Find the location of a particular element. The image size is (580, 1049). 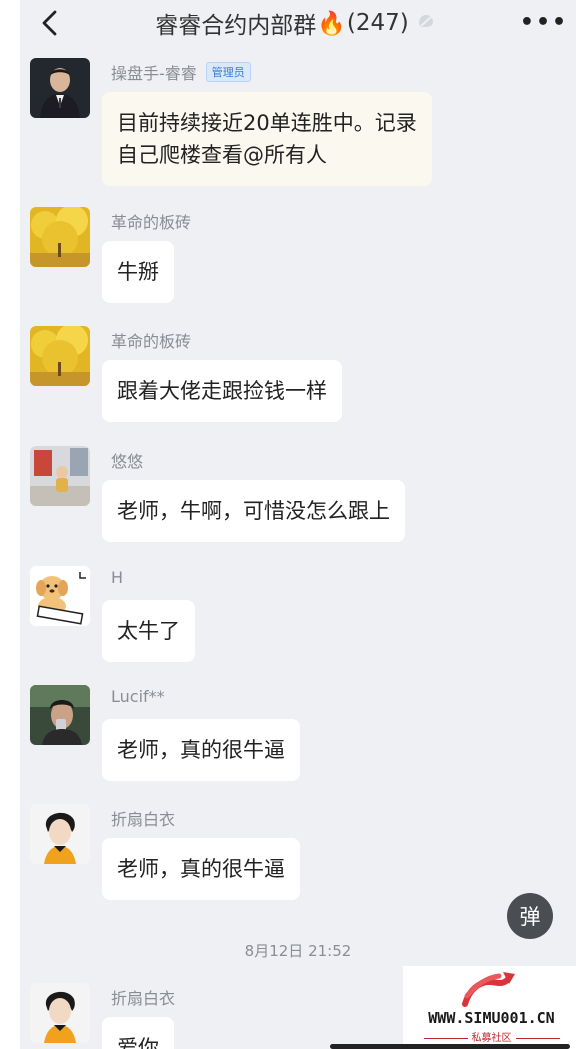

message-bubble: 爱你 is located at coordinates (138, 1033).